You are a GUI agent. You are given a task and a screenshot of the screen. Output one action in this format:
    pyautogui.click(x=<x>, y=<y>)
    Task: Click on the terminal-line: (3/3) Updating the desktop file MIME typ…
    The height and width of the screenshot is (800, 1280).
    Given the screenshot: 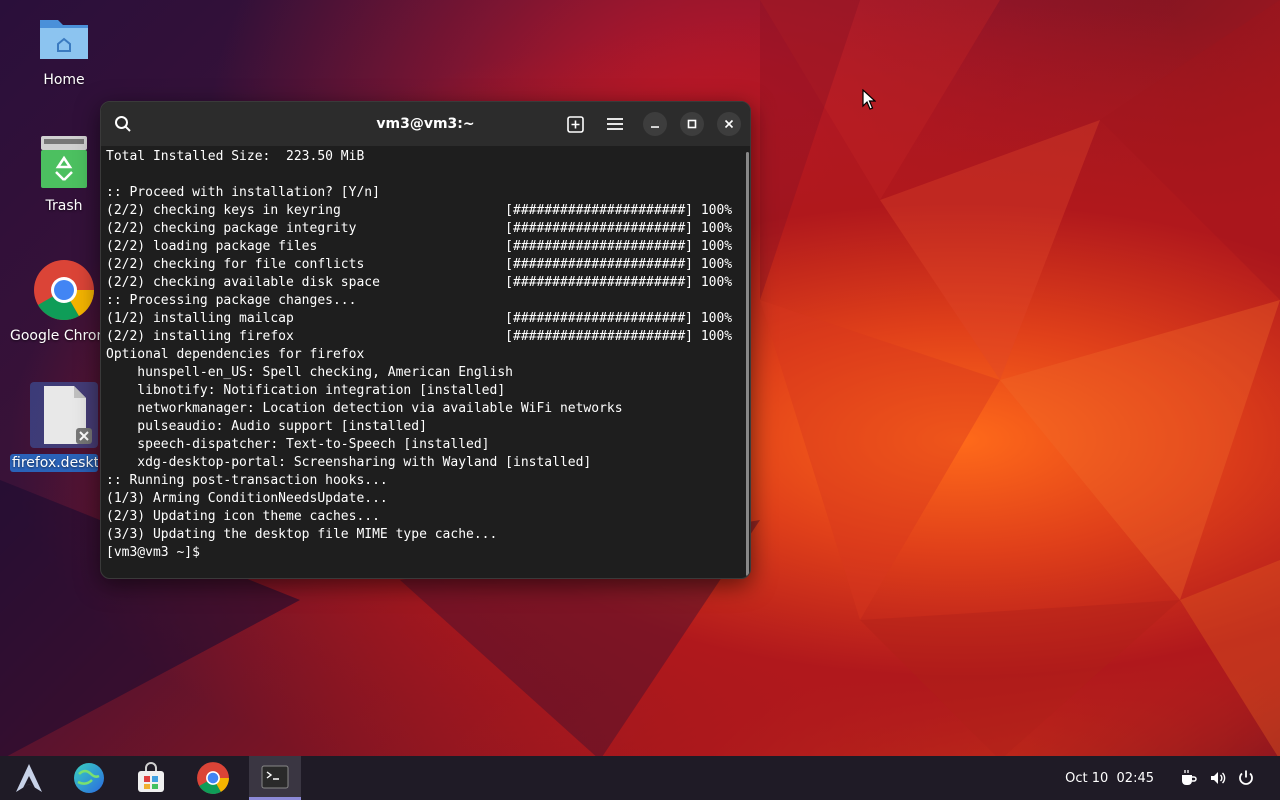 What is the action you would take?
    pyautogui.click(x=302, y=534)
    